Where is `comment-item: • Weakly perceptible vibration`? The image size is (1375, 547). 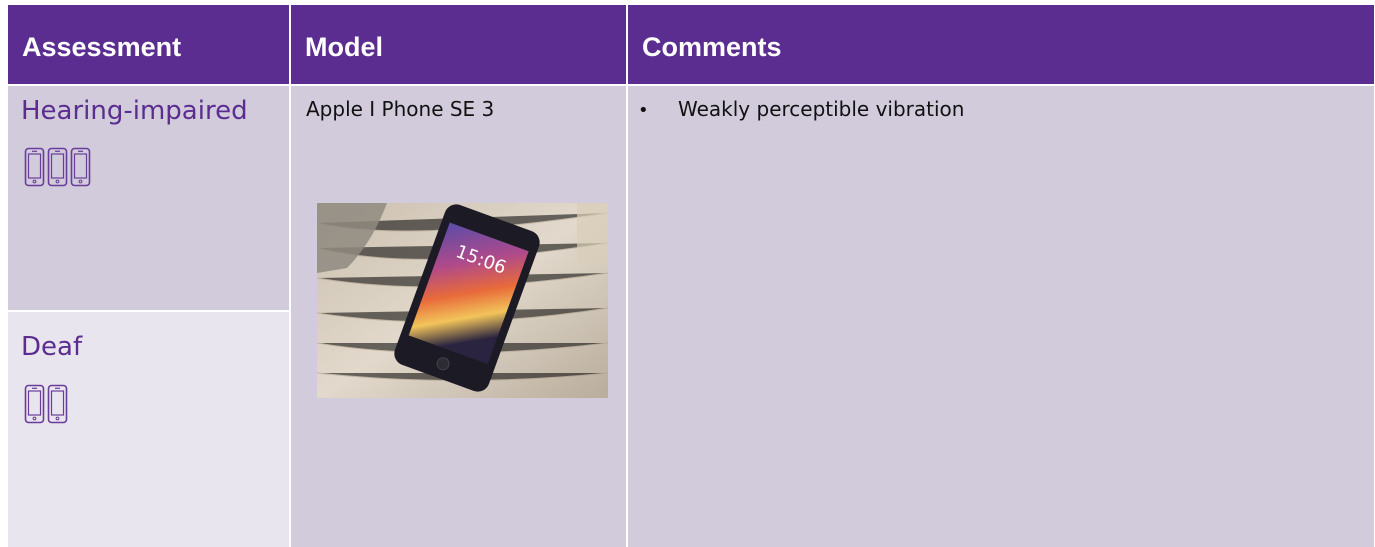
comment-item: • Weakly perceptible vibration is located at coordinates (801, 109).